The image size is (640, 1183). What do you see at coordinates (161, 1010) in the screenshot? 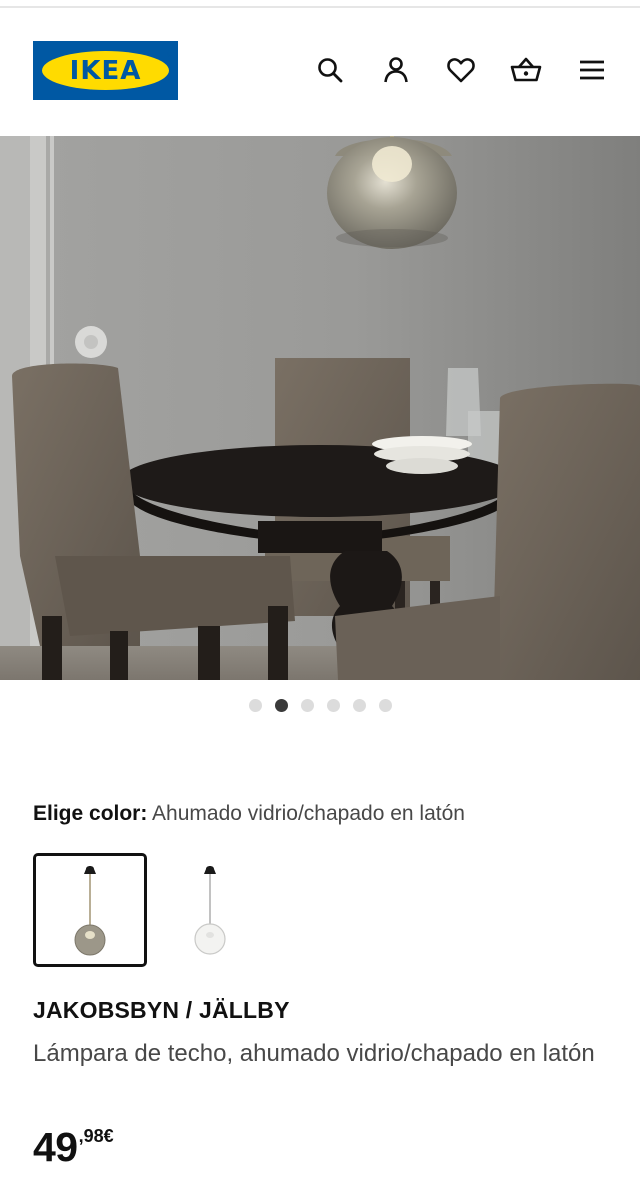
I see `product-name: JAKOBSBYN / JÄLLBY` at bounding box center [161, 1010].